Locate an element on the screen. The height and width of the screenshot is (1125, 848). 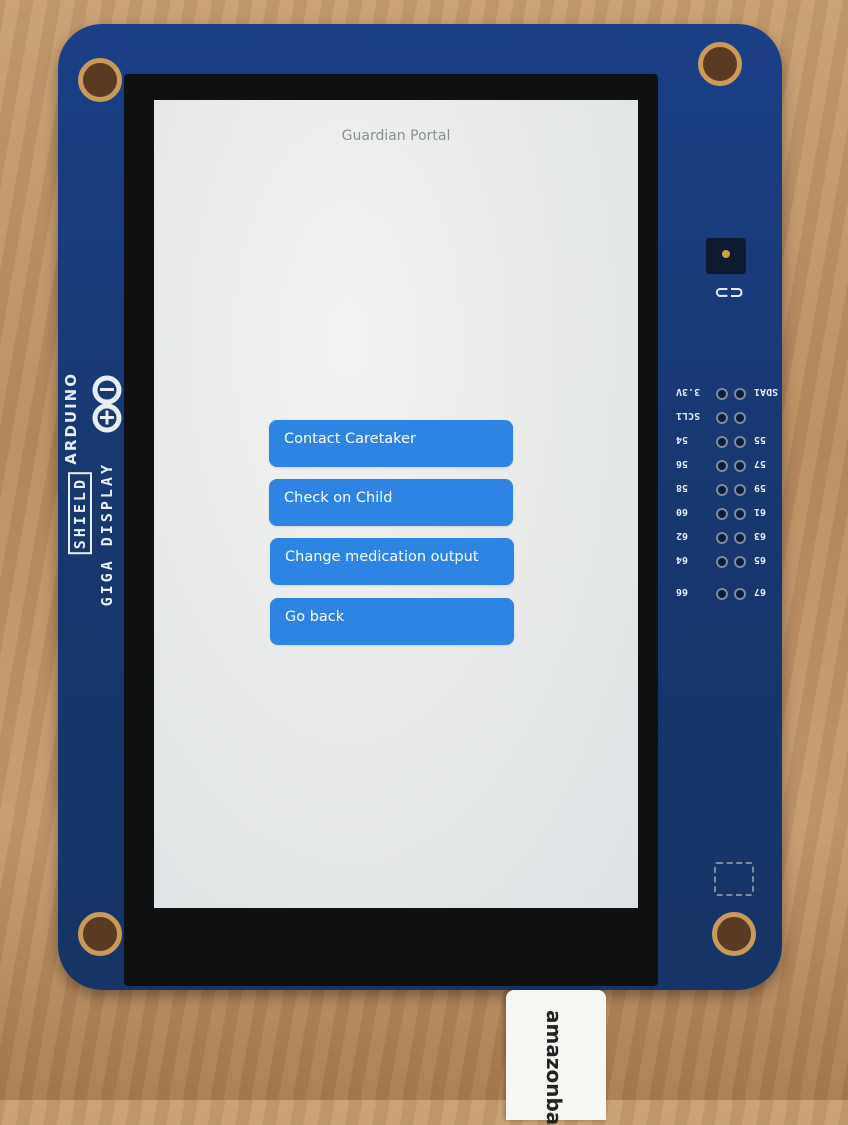
pin-label: 62 is located at coordinates (682, 535).